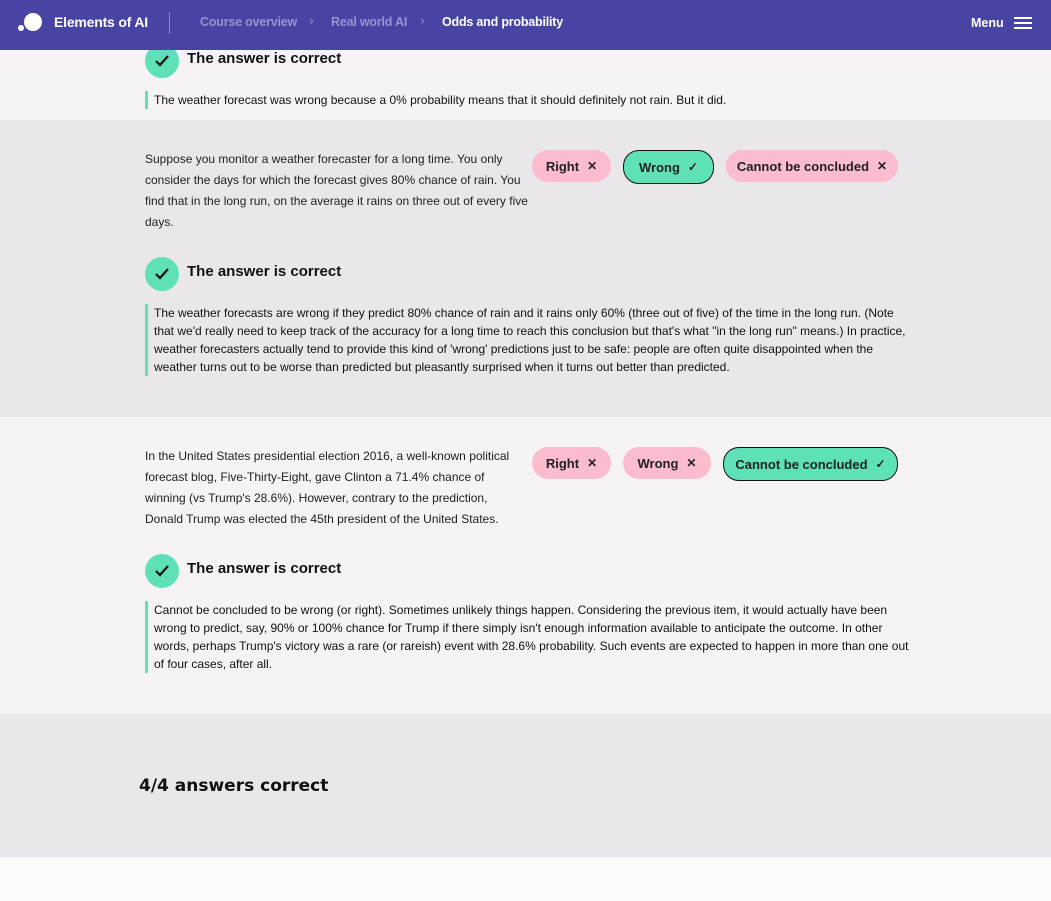  Describe the element at coordinates (234, 786) in the screenshot. I see `score-summary: 4/4 answers correct` at that location.